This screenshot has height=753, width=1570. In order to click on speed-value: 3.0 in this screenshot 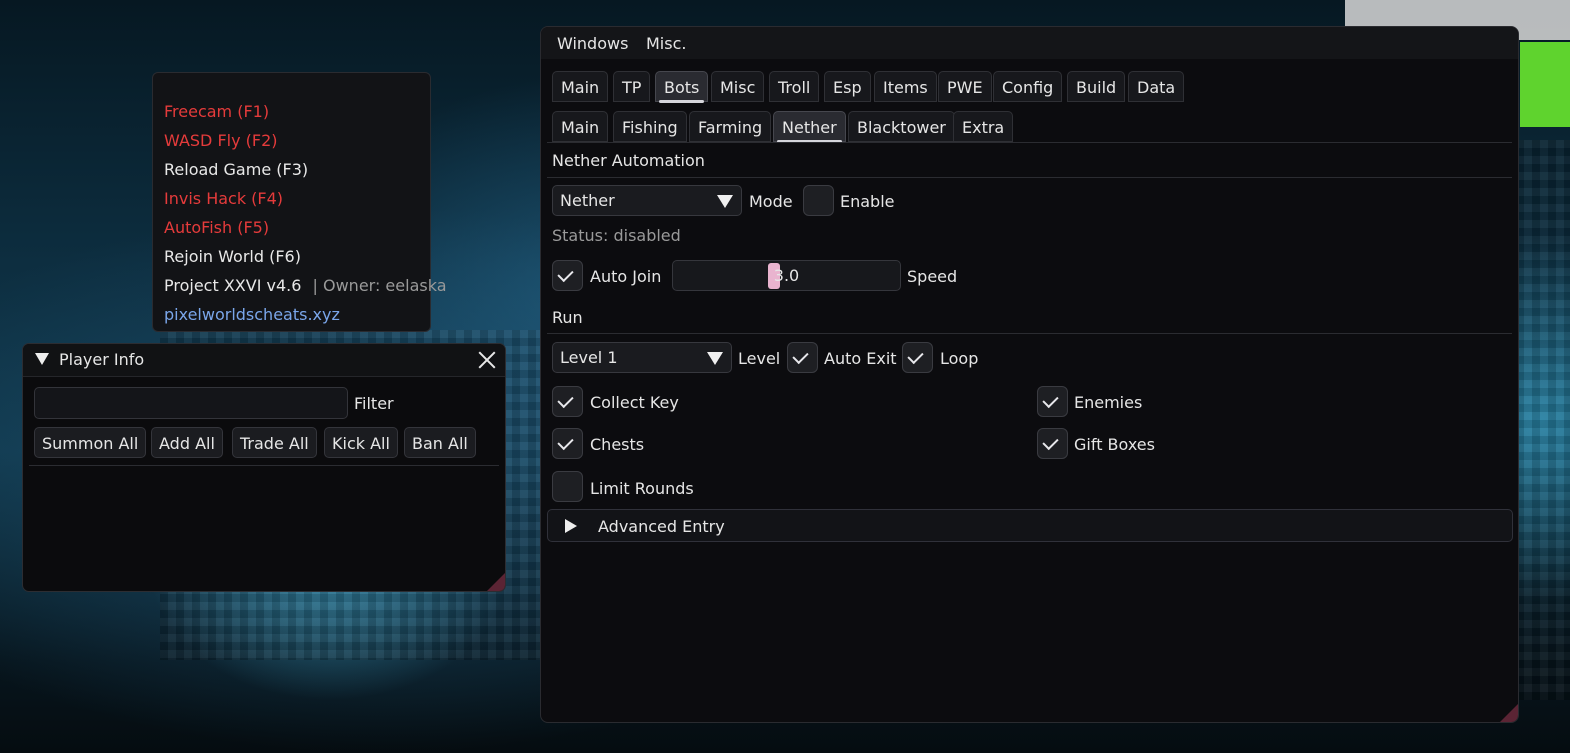, I will do `click(786, 275)`.